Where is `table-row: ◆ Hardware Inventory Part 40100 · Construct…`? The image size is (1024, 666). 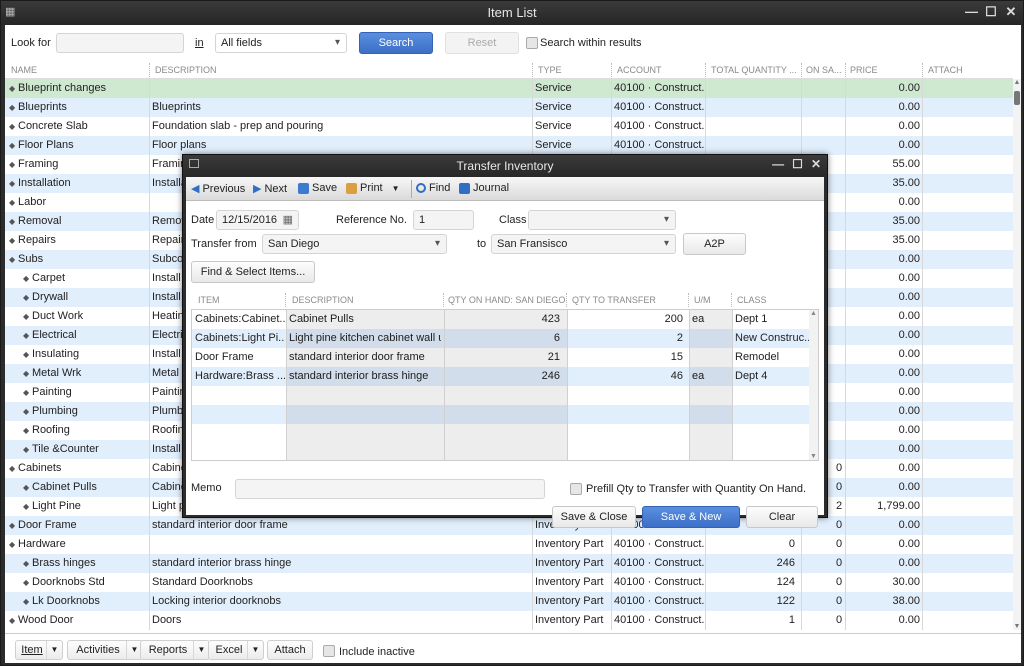 table-row: ◆ Hardware Inventory Part 40100 · Construct… is located at coordinates (509, 544).